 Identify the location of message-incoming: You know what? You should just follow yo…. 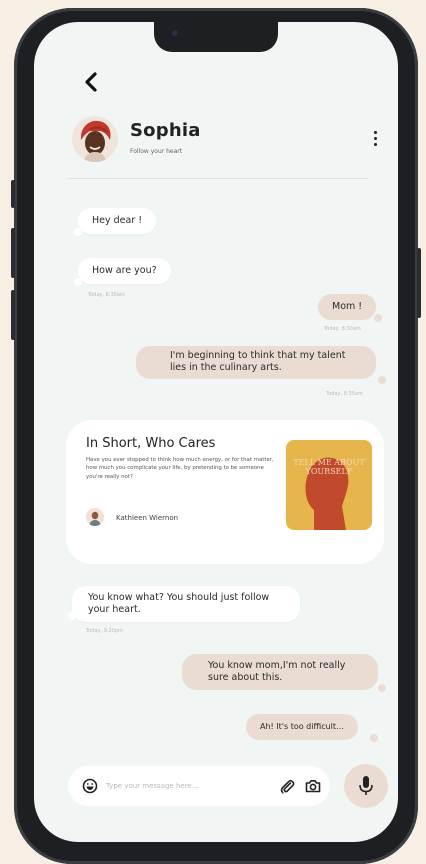
(186, 604).